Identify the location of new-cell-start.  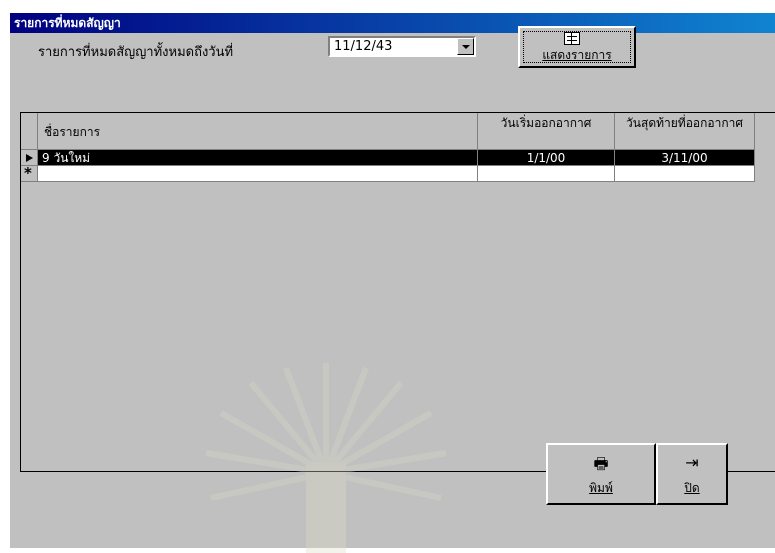
(546, 174).